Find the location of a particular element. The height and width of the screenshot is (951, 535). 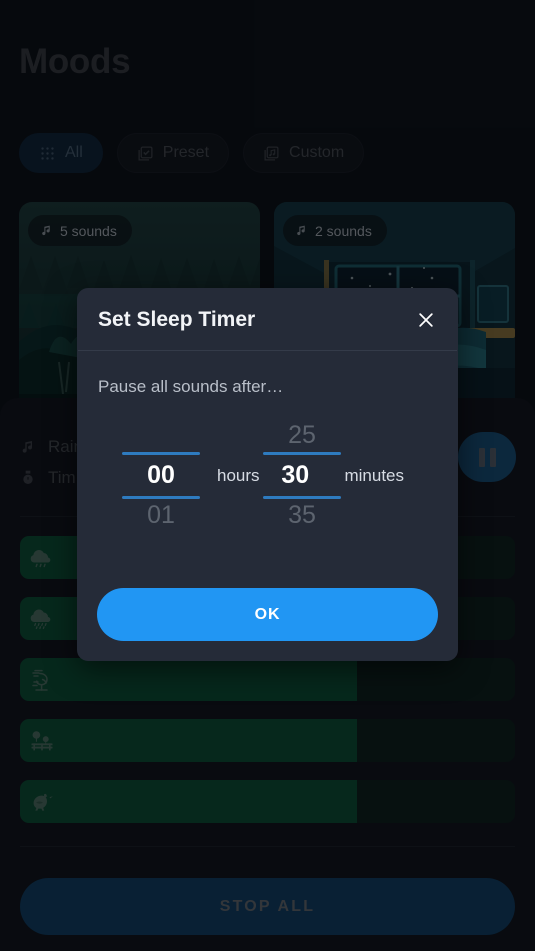

close-icon is located at coordinates (426, 320).